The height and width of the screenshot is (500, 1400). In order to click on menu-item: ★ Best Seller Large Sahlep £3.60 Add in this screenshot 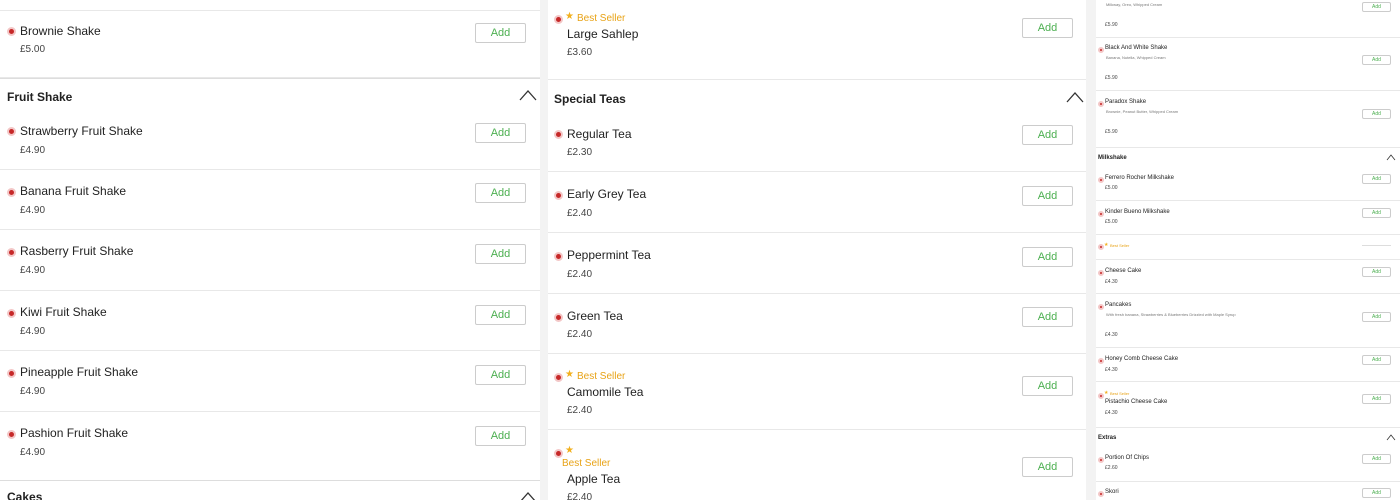, I will do `click(817, 40)`.